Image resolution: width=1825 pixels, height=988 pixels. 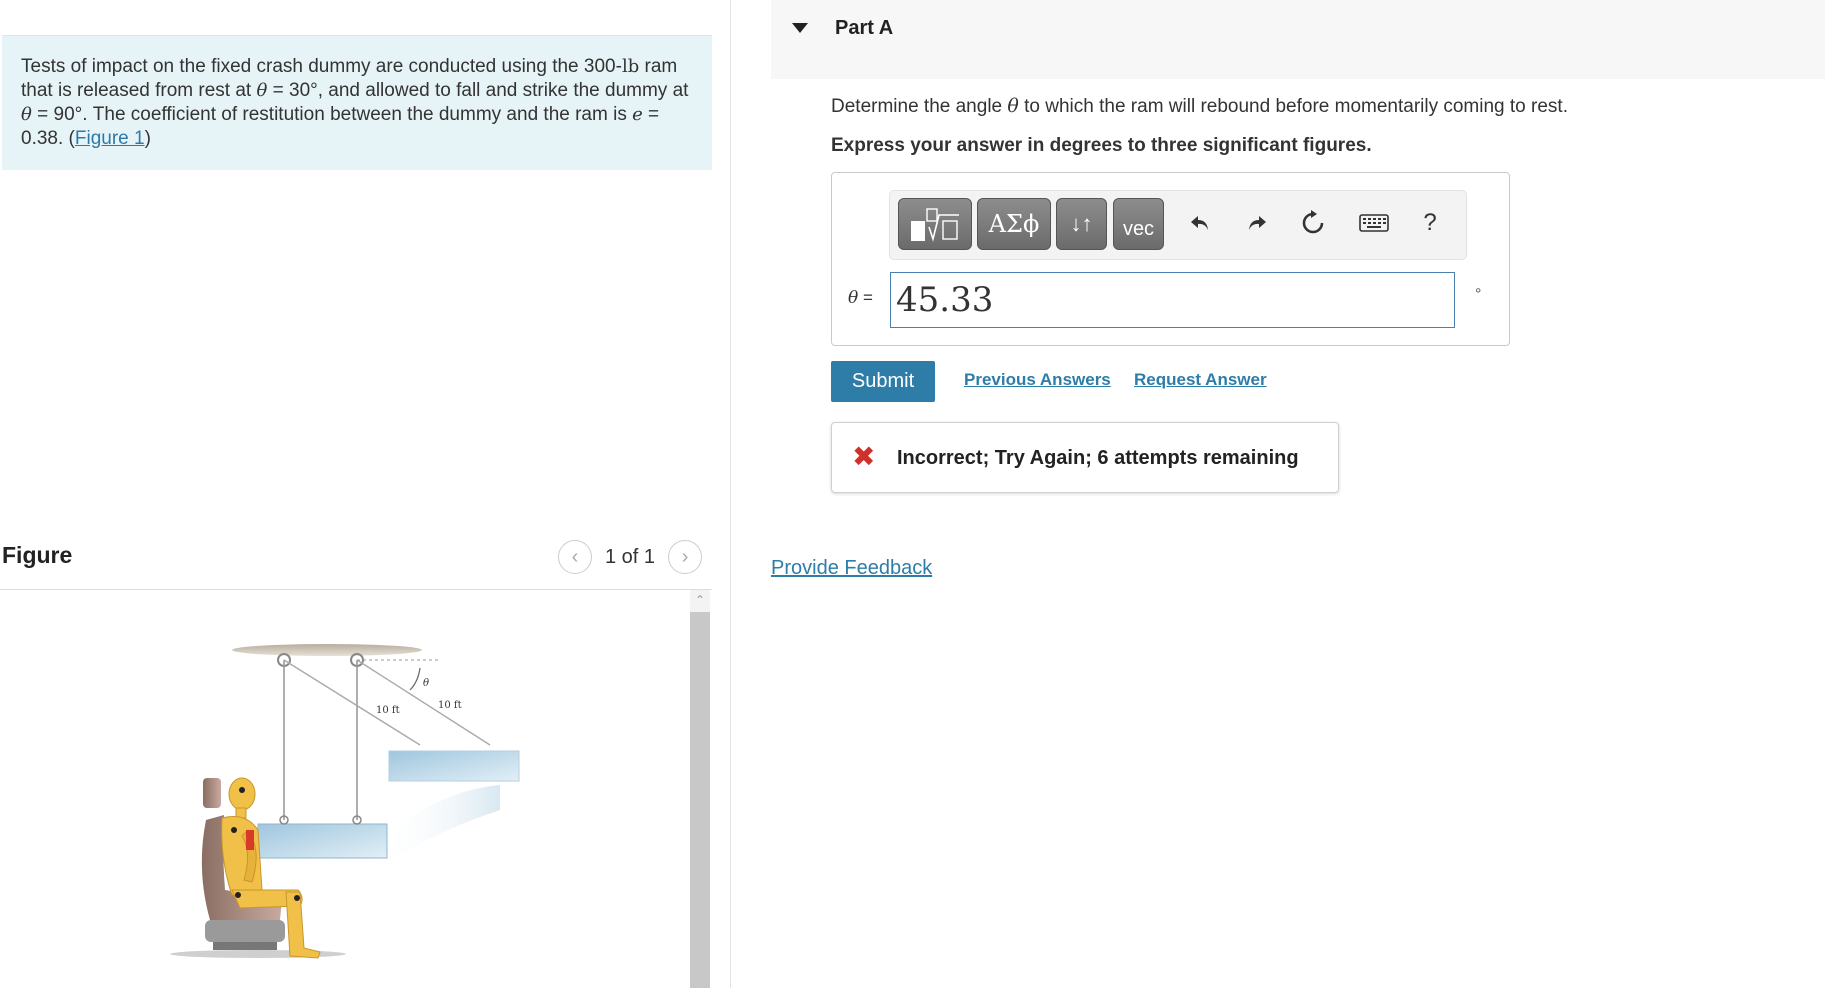 I want to click on motion-blur, so click(x=440, y=821).